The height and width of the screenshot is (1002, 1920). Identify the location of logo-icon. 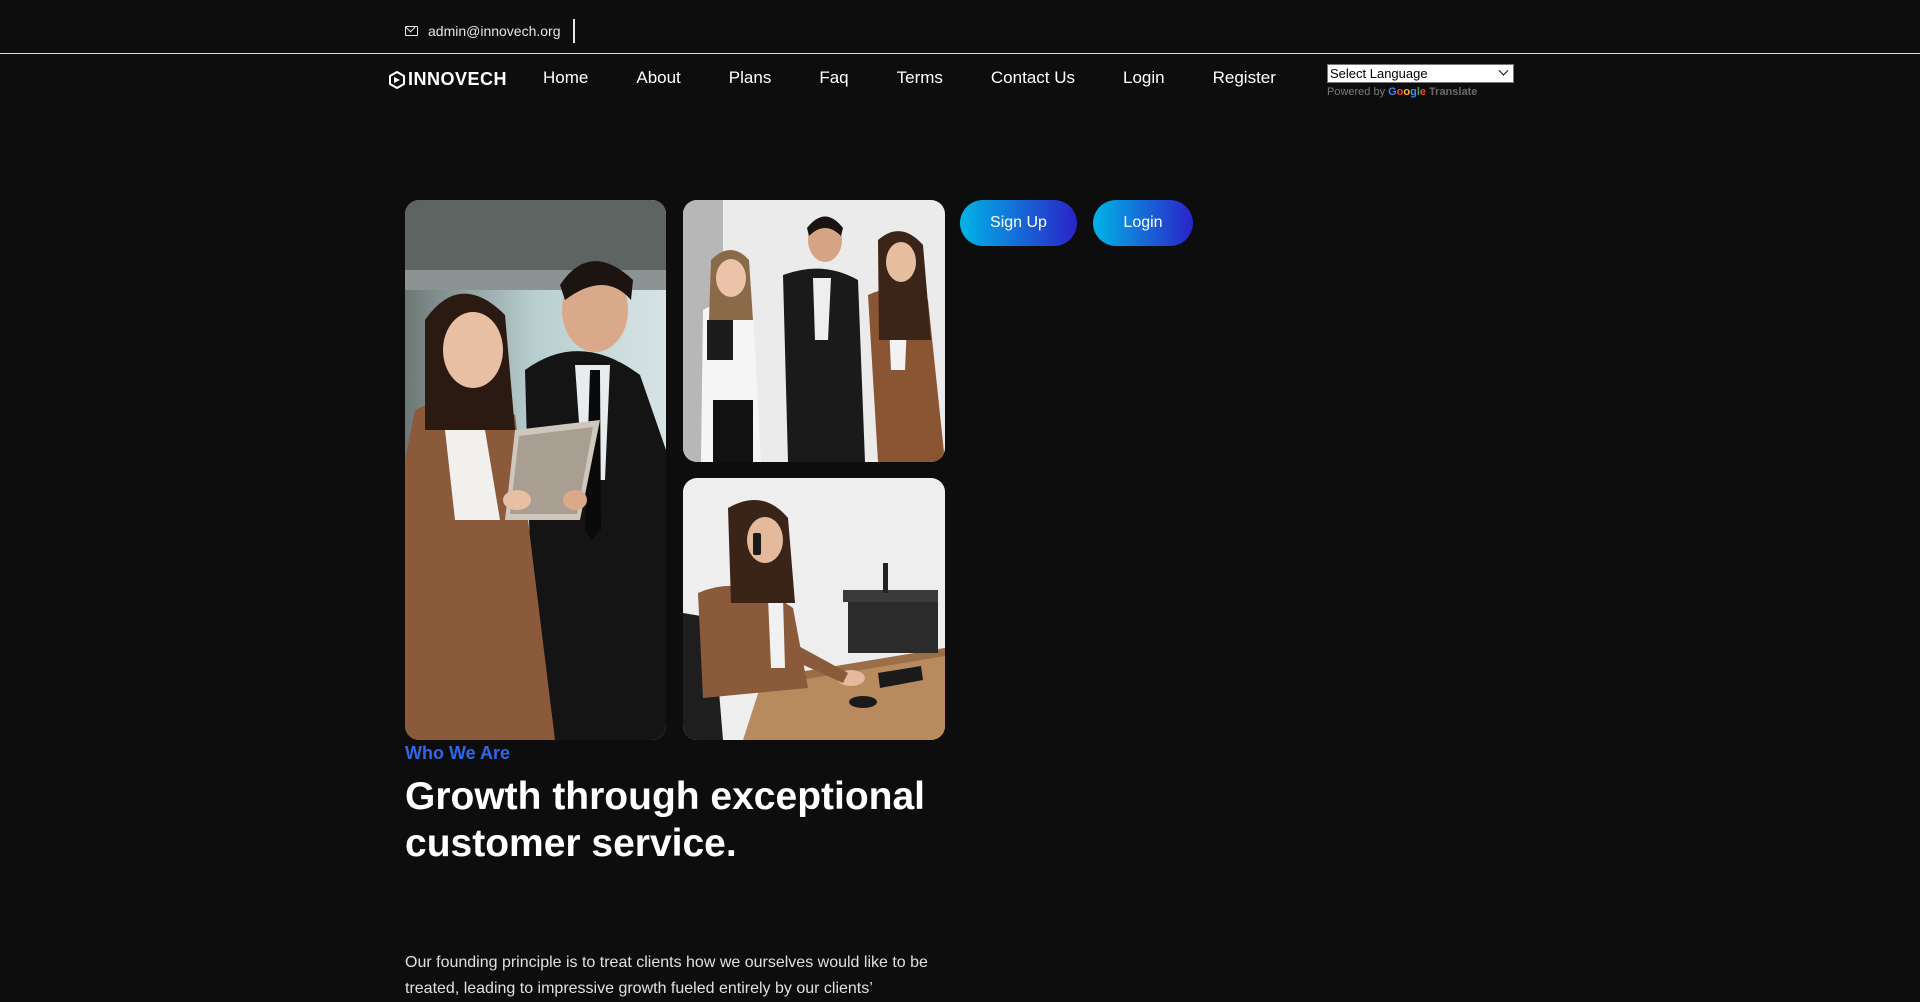
(397, 79).